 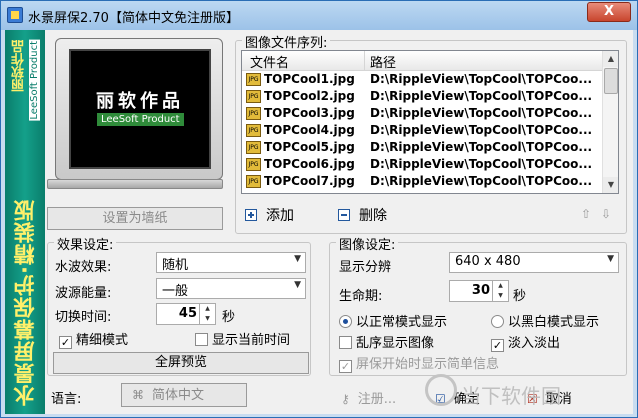 I want to click on image-settings-legend: 图像设定:, so click(x=367, y=243).